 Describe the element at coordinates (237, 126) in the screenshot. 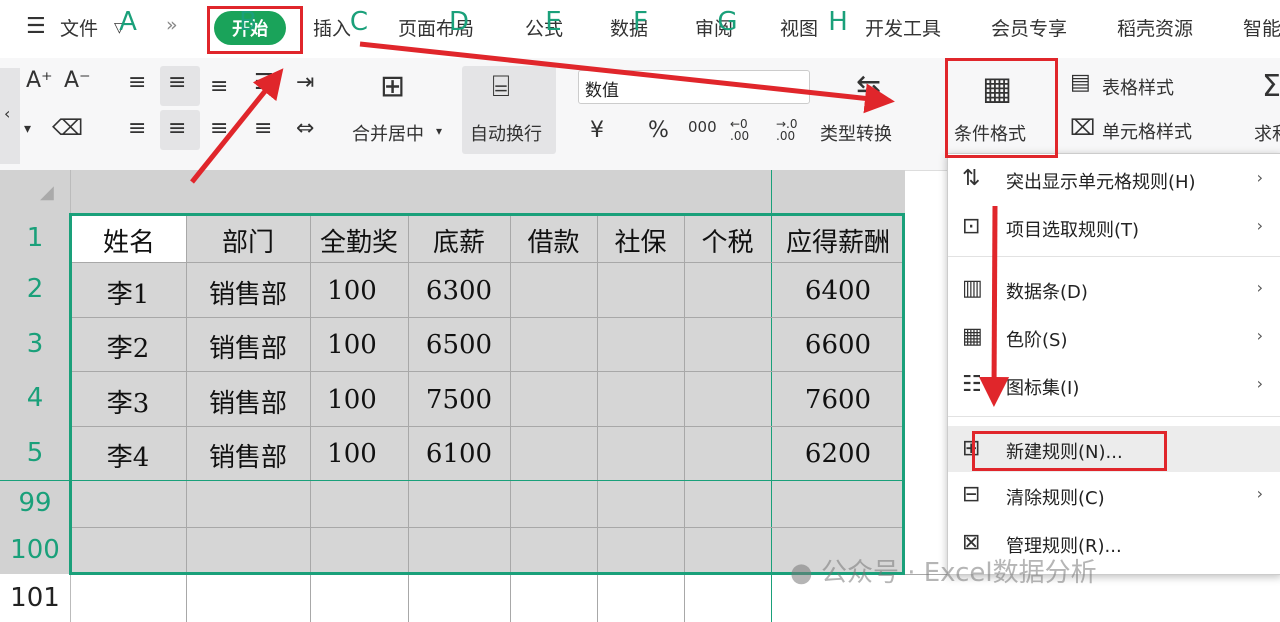

I see `arrow-to-alignment` at that location.